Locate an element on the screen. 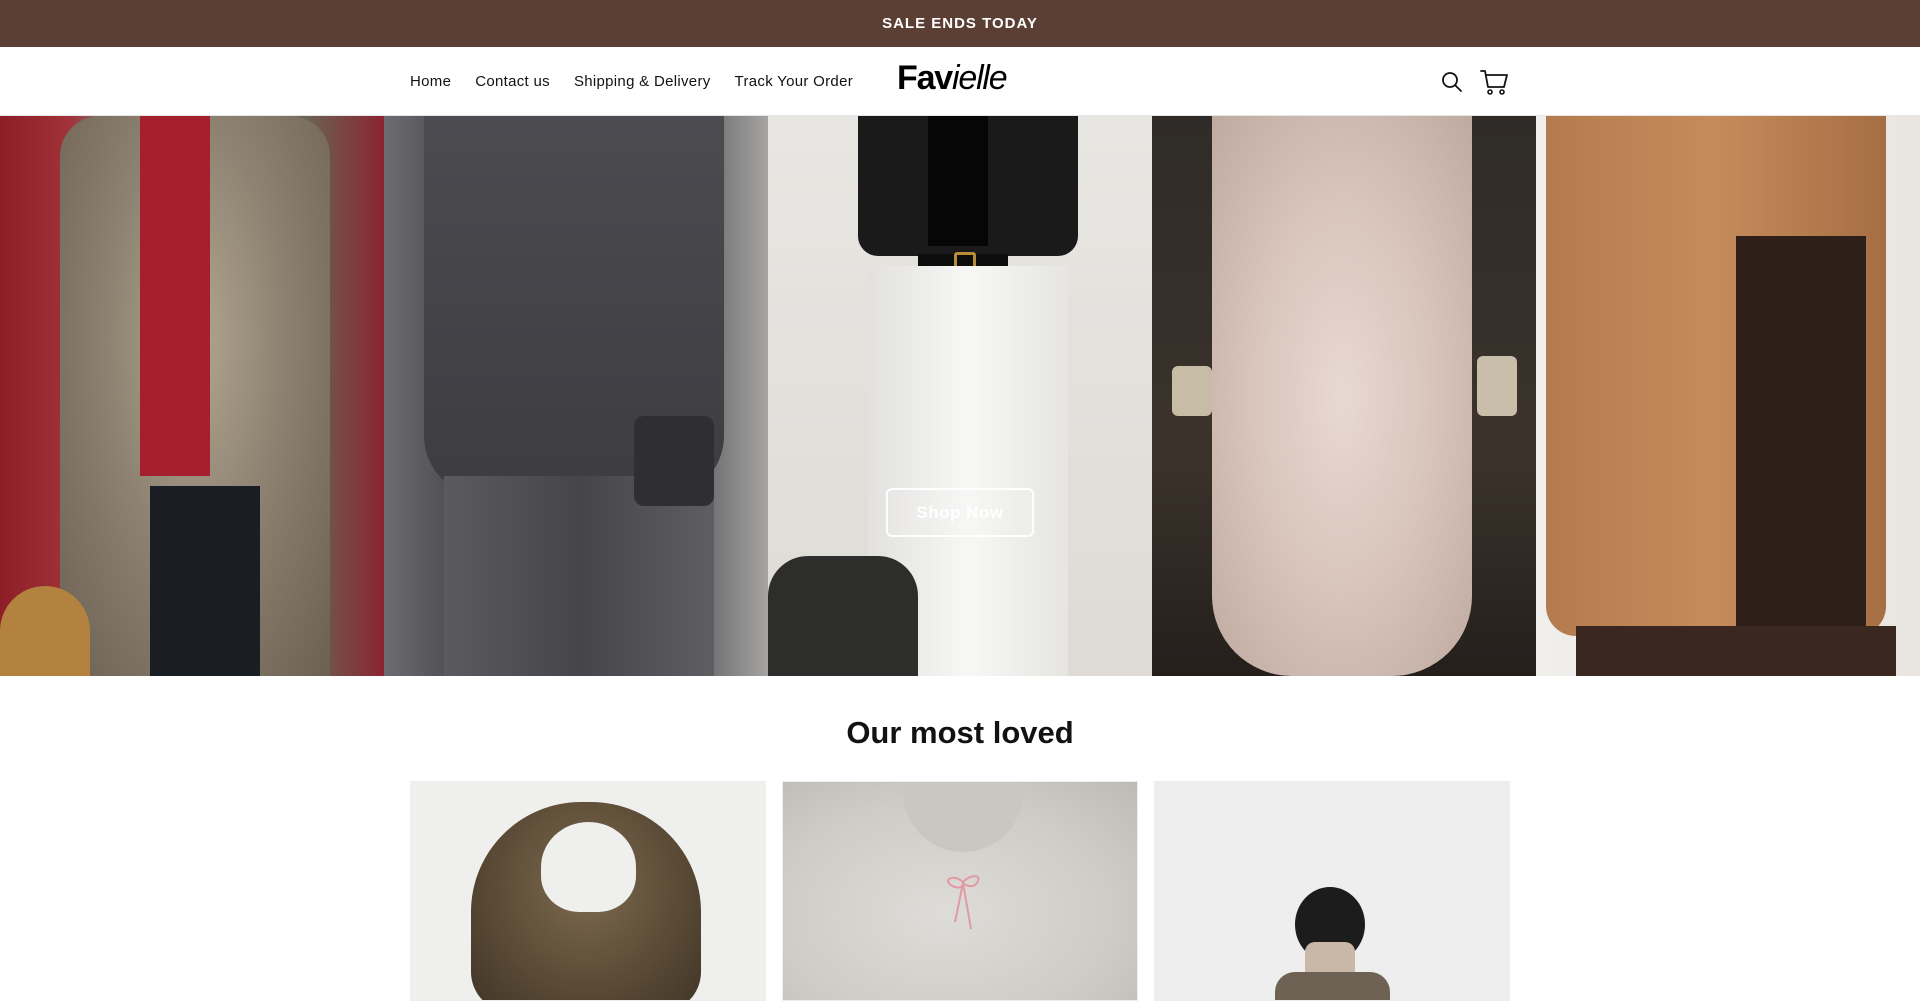 The image size is (1920, 1001). search-icon is located at coordinates (1452, 82).